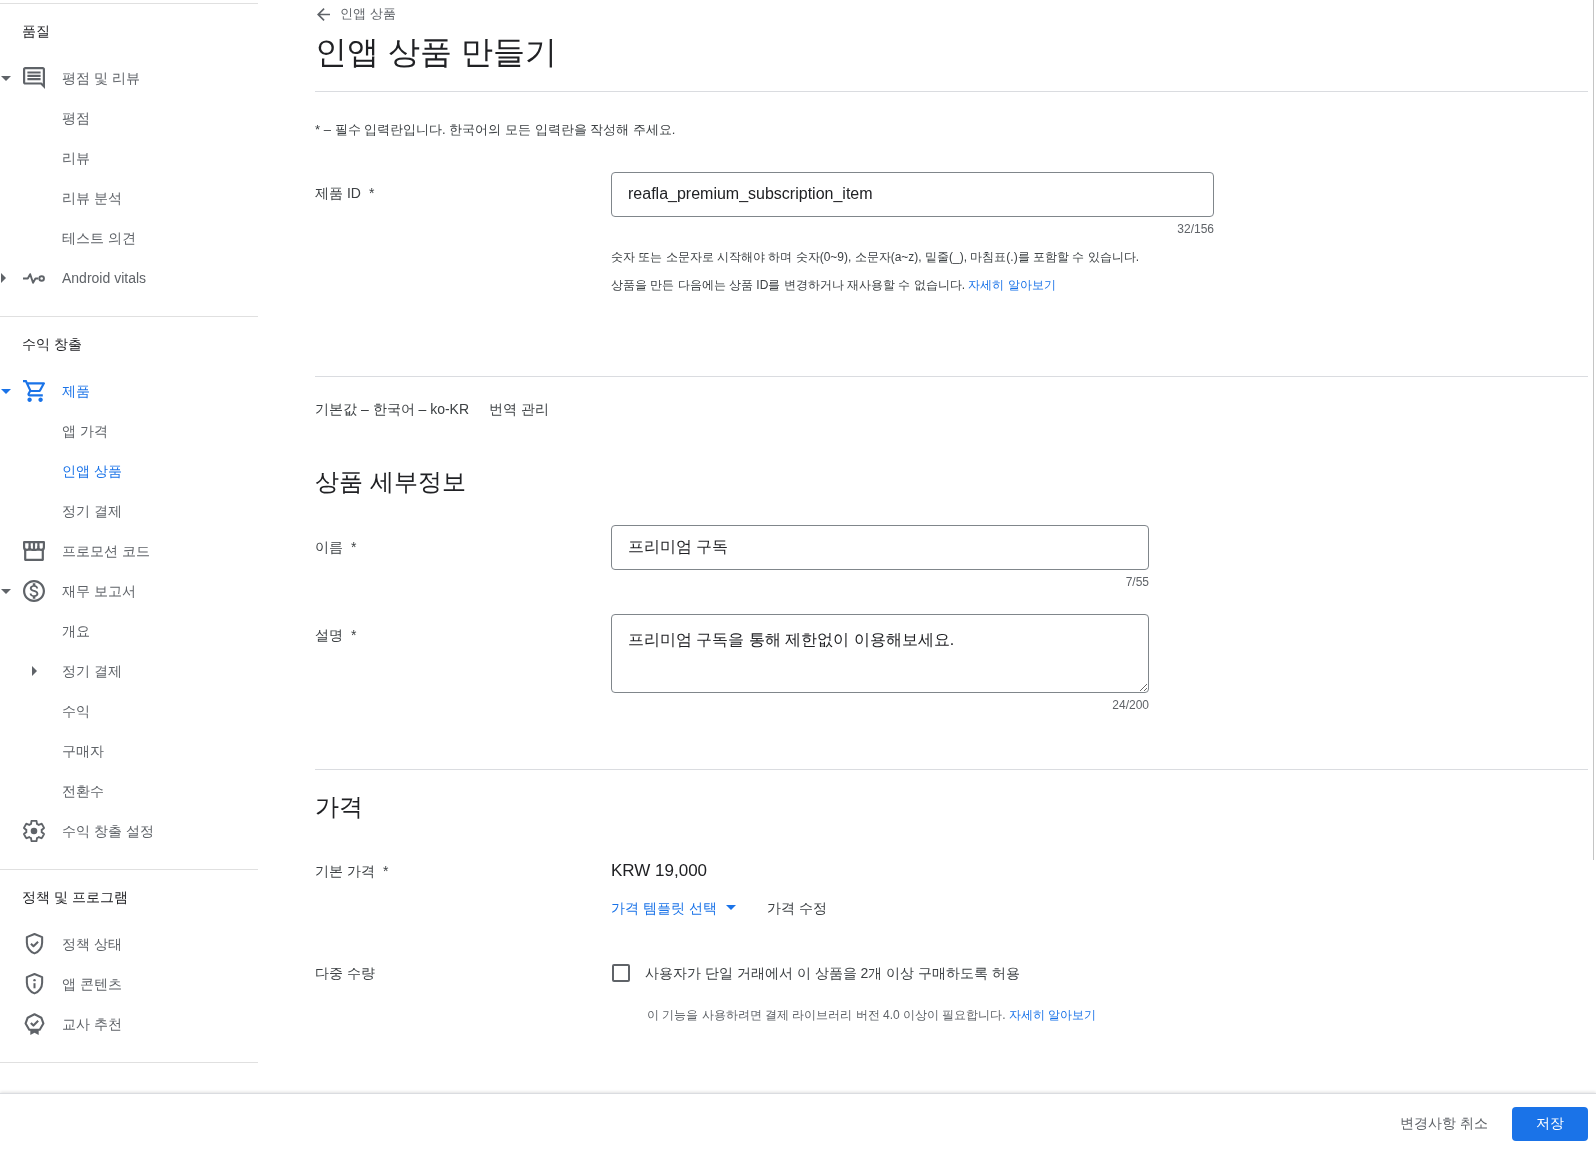 The image size is (1596, 1154). What do you see at coordinates (1130, 704) in the screenshot?
I see `character-counter: 24/200` at bounding box center [1130, 704].